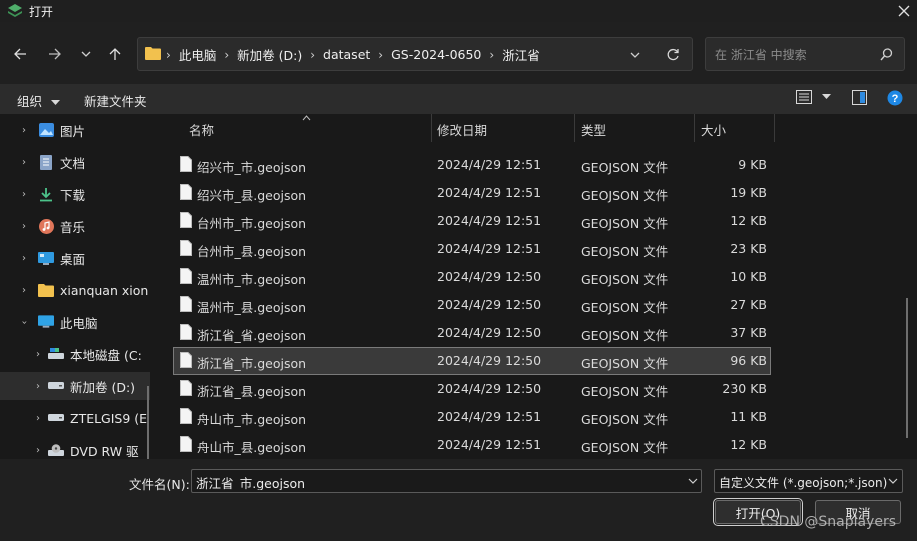 The image size is (917, 541). What do you see at coordinates (75, 258) in the screenshot?
I see `sidebar-item-desktop: › 桌面` at bounding box center [75, 258].